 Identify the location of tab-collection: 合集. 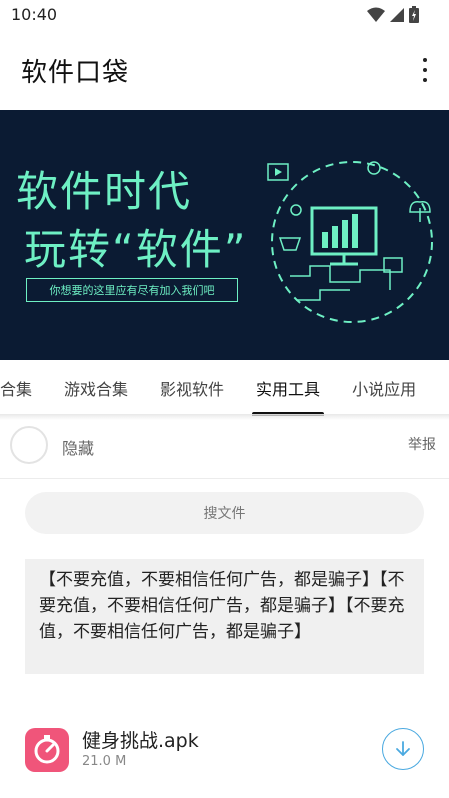
(24, 388).